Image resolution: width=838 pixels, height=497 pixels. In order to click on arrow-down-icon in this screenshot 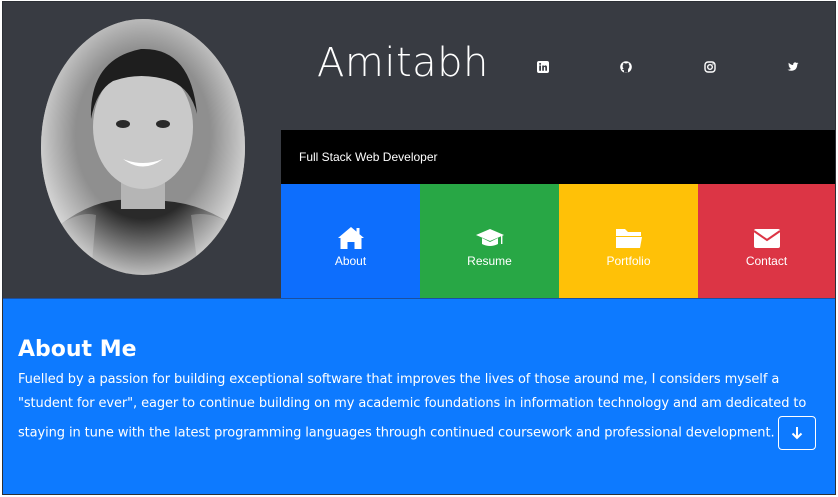, I will do `click(797, 433)`.